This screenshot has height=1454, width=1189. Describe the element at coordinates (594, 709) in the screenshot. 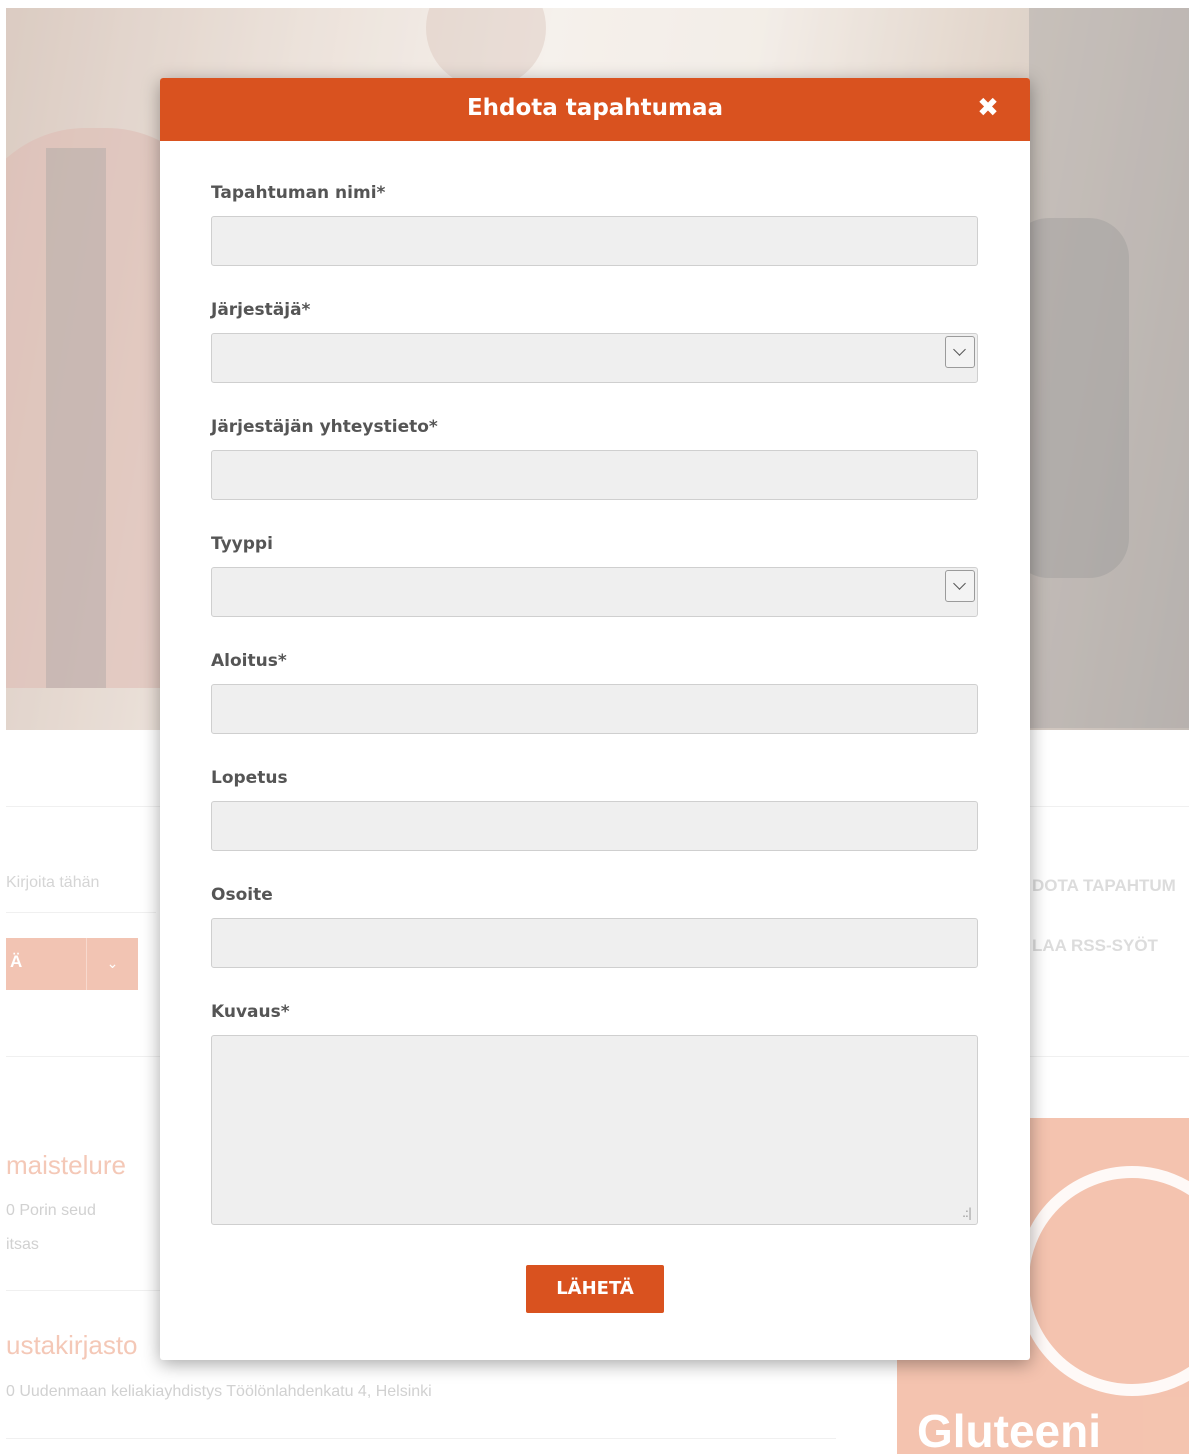

I see `start-input` at that location.